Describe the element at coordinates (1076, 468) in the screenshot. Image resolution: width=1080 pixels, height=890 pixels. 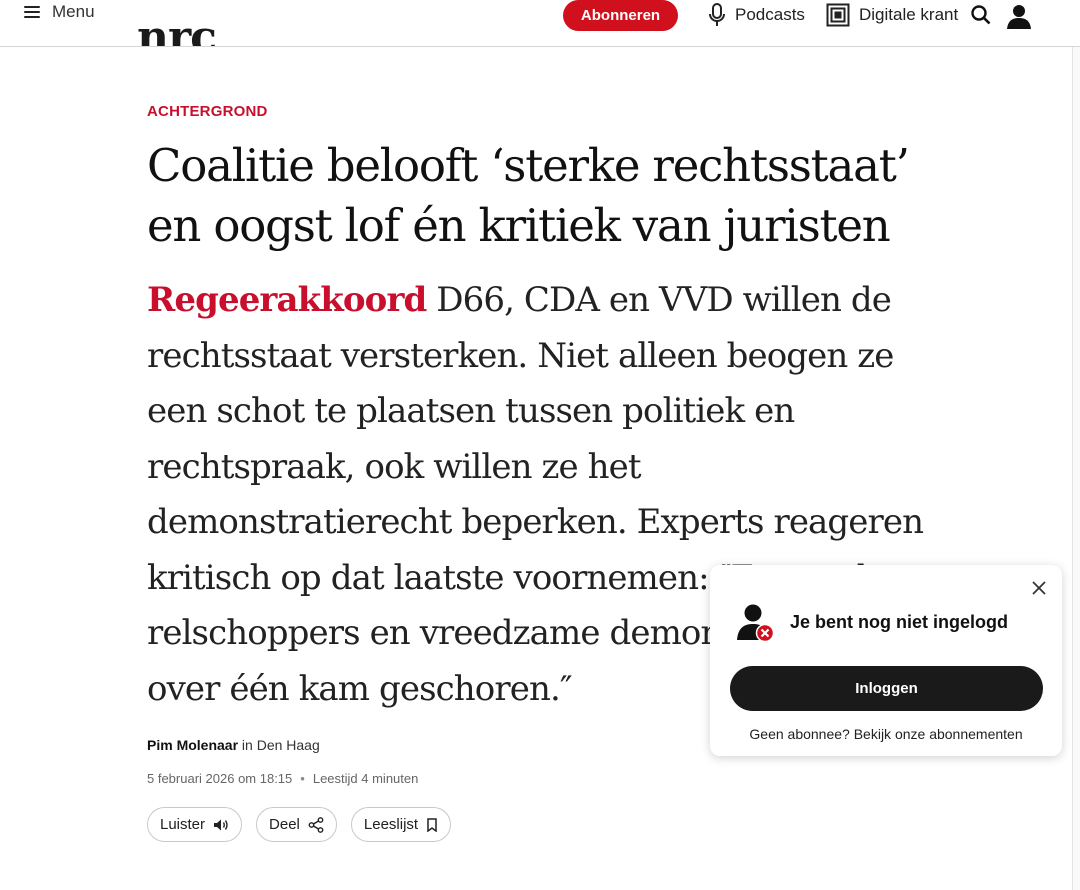
I see `scrollbar` at that location.